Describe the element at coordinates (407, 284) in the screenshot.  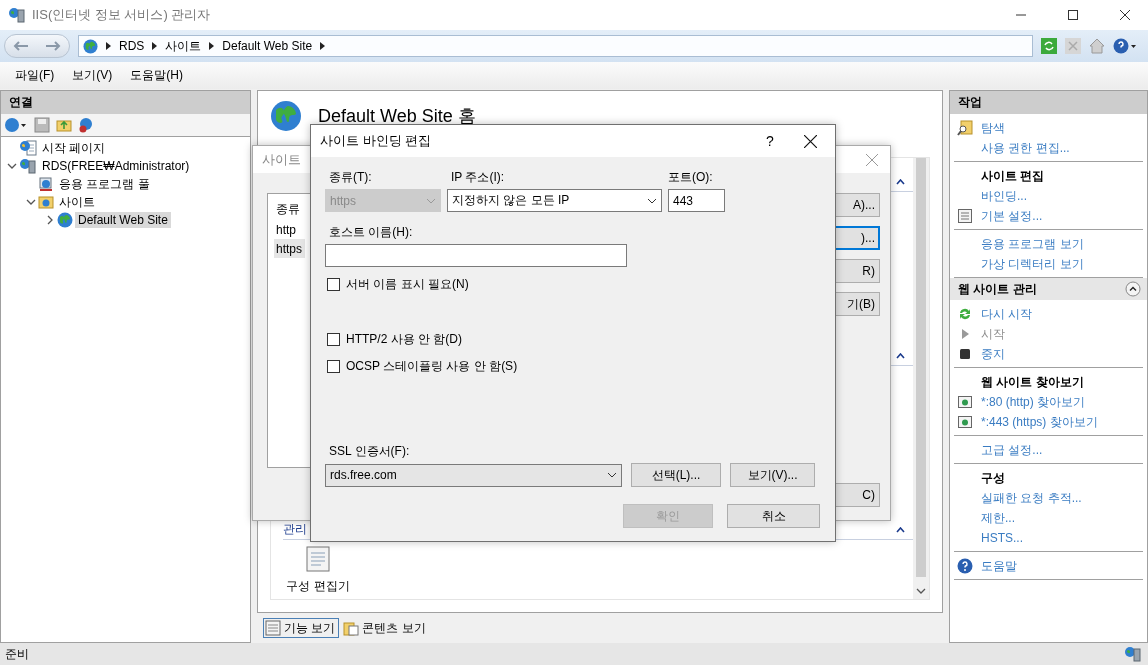
I see `checkbox-label: 서버 이름 표시 필요(N)` at that location.